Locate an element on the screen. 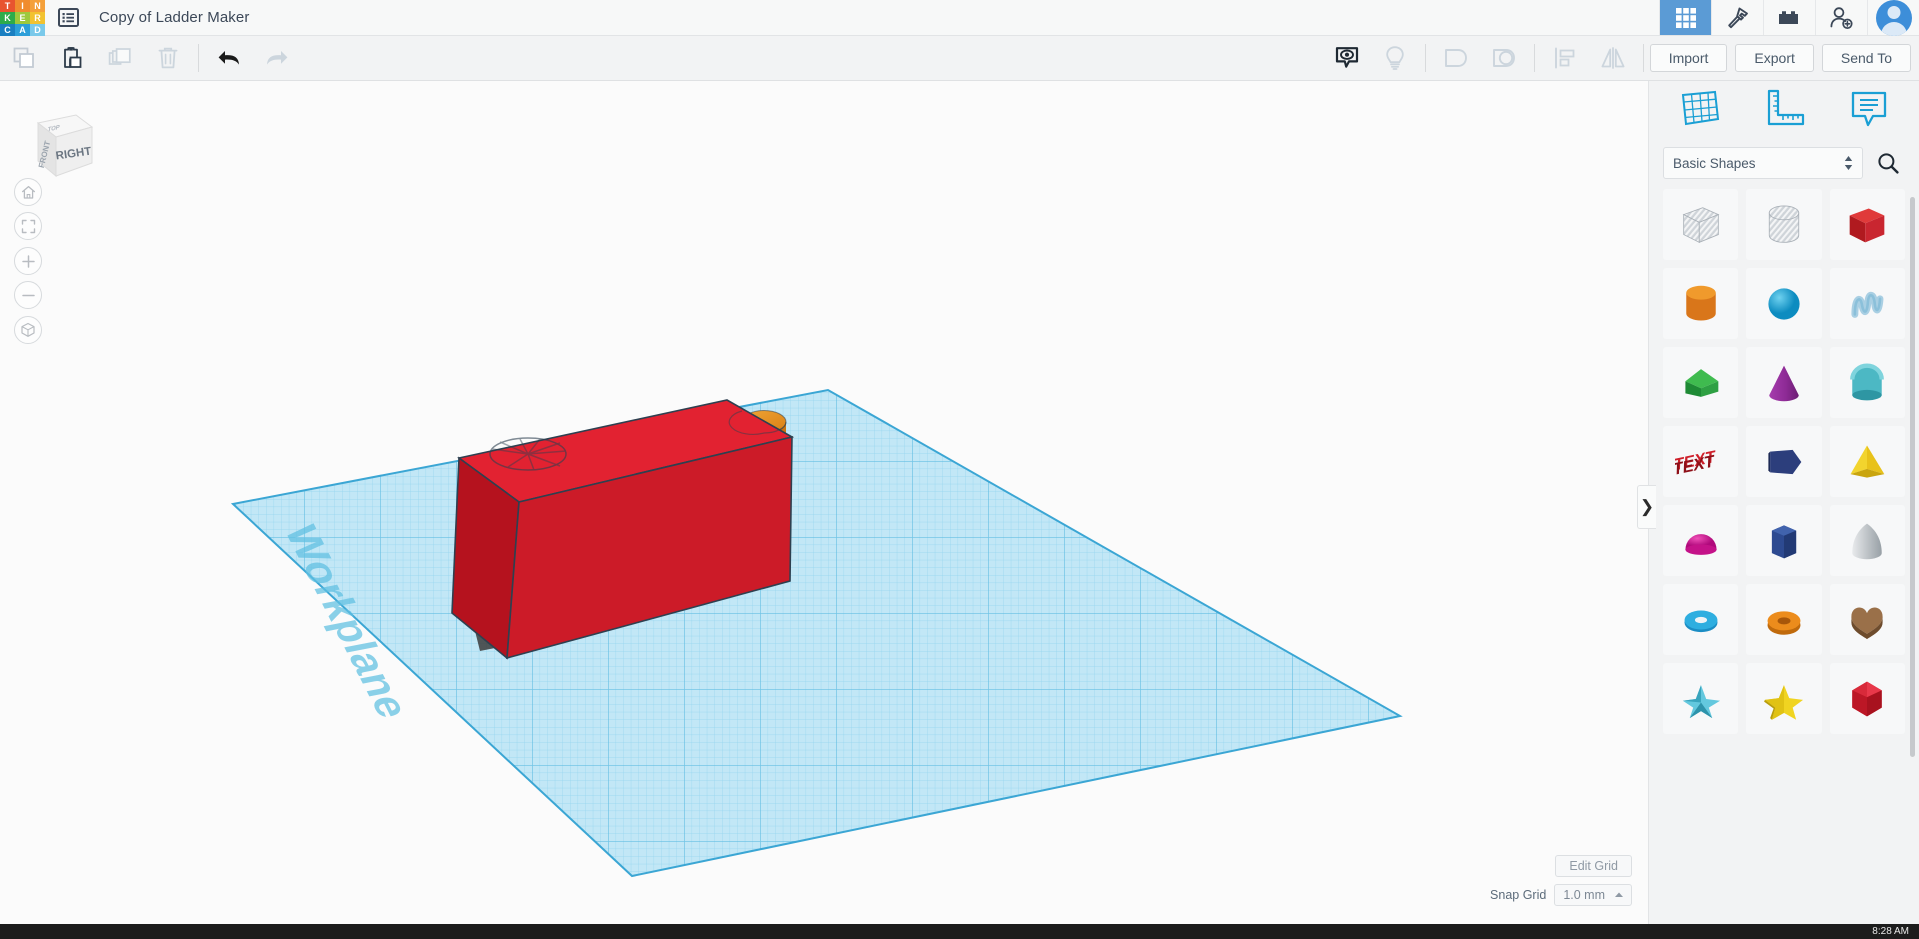  shape-star-yellow is located at coordinates (1784, 698).